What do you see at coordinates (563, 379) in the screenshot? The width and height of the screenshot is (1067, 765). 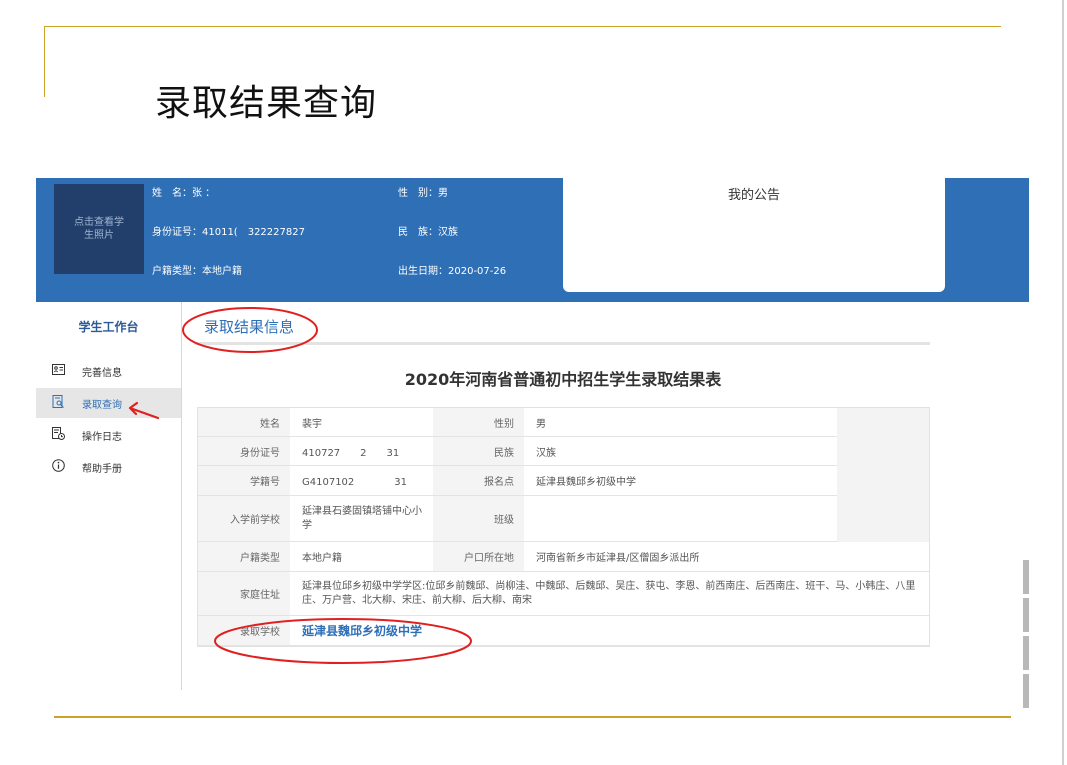 I see `table-title: 2020年河南省普通初中招生学生录取结果表` at bounding box center [563, 379].